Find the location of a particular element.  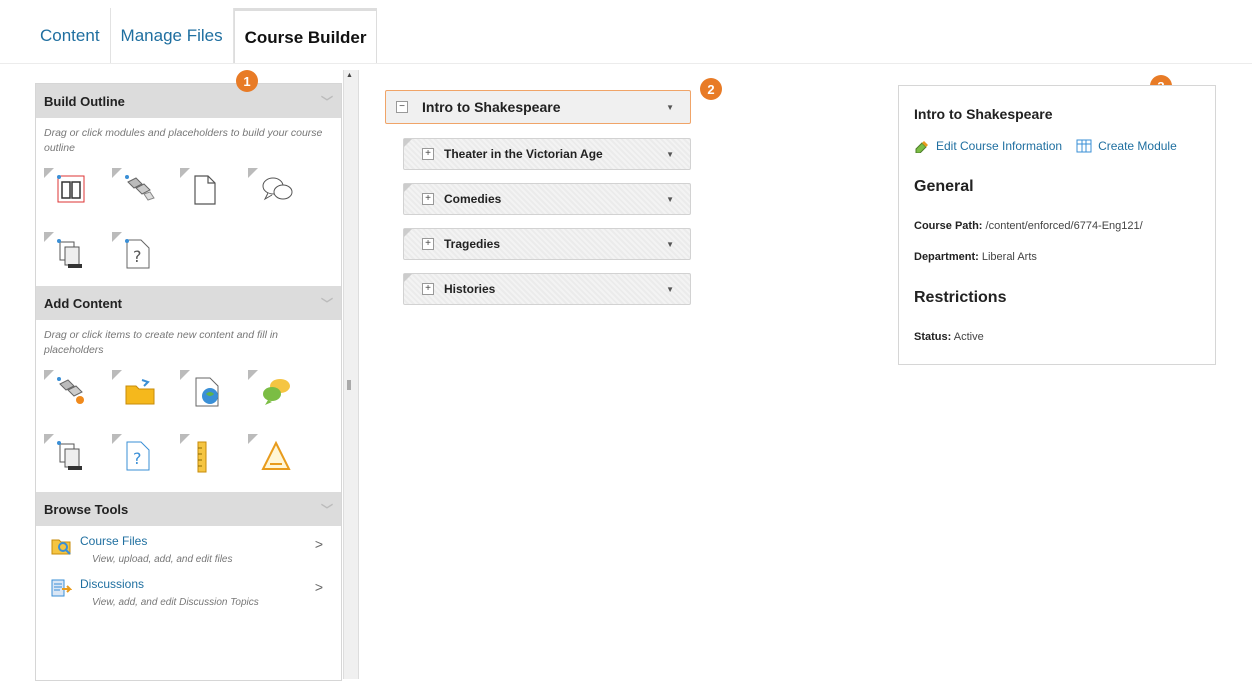

quiz-content-icon: ? is located at coordinates (140, 458).